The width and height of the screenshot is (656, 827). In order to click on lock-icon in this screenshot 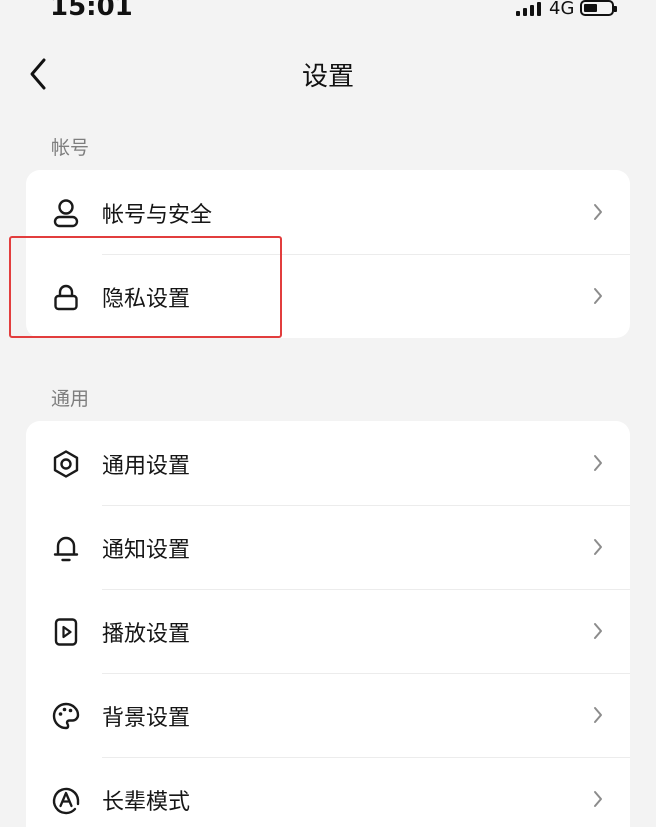, I will do `click(66, 297)`.